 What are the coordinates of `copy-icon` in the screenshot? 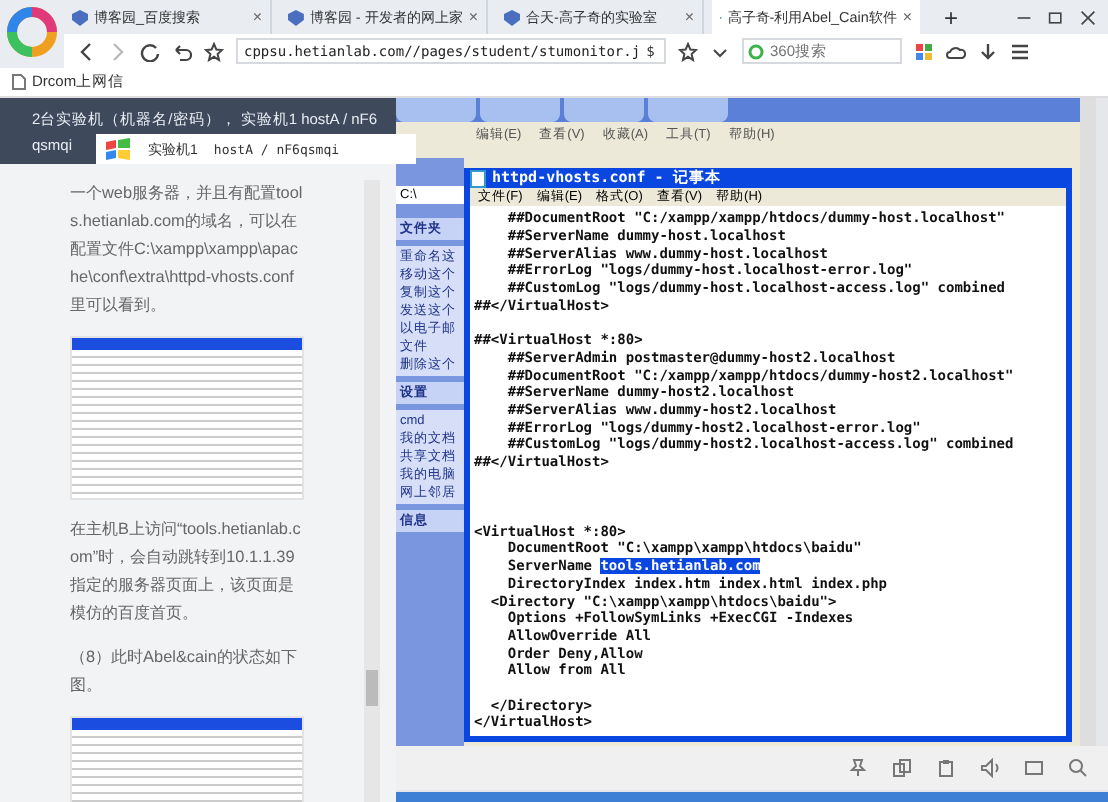 It's located at (902, 768).